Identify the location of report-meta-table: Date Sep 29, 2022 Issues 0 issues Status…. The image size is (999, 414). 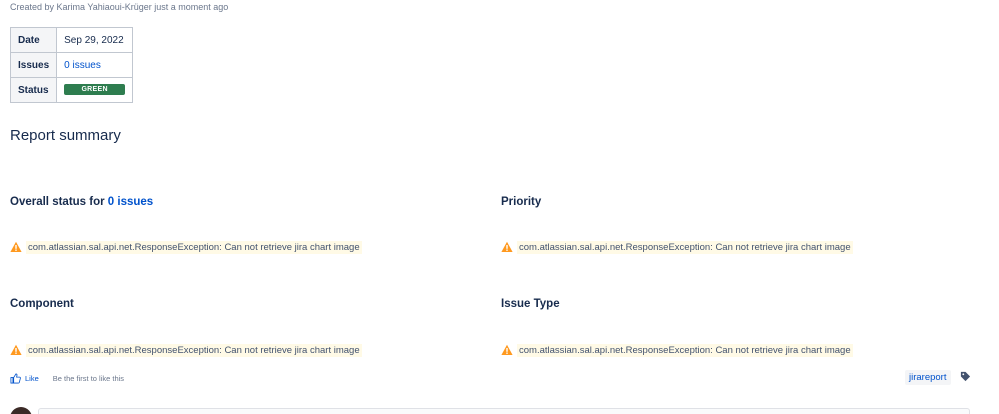
(71, 65).